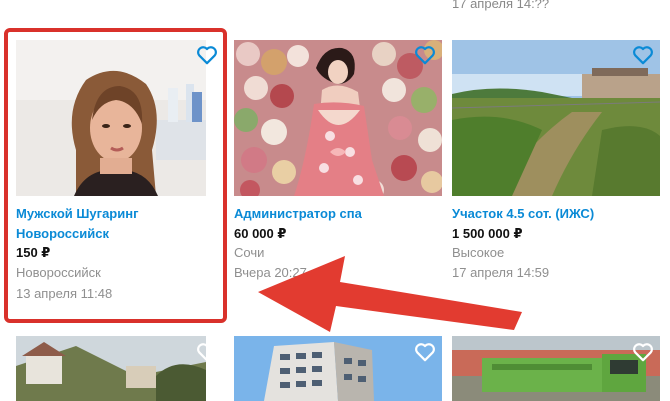 This screenshot has width=670, height=401. Describe the element at coordinates (390, 294) in the screenshot. I see `annotation-arrow` at that location.